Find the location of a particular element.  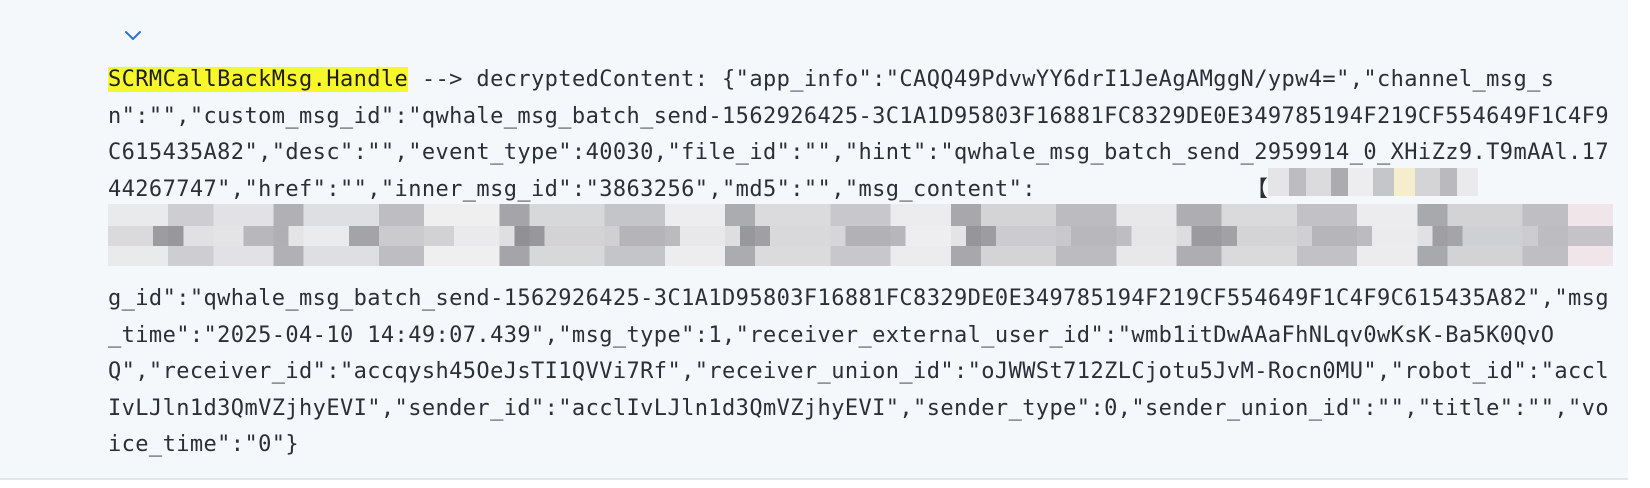

expand-toggle is located at coordinates (133, 36).